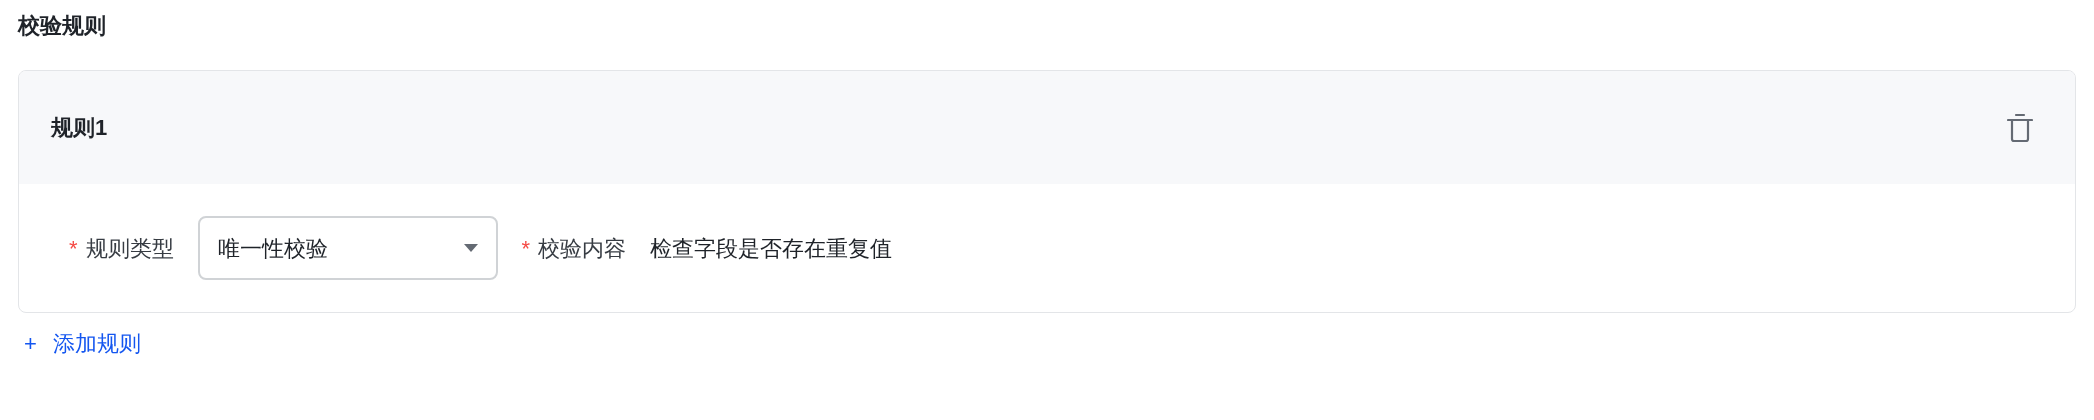 This screenshot has width=2094, height=420. What do you see at coordinates (62, 26) in the screenshot?
I see `section-title: 校验规则` at bounding box center [62, 26].